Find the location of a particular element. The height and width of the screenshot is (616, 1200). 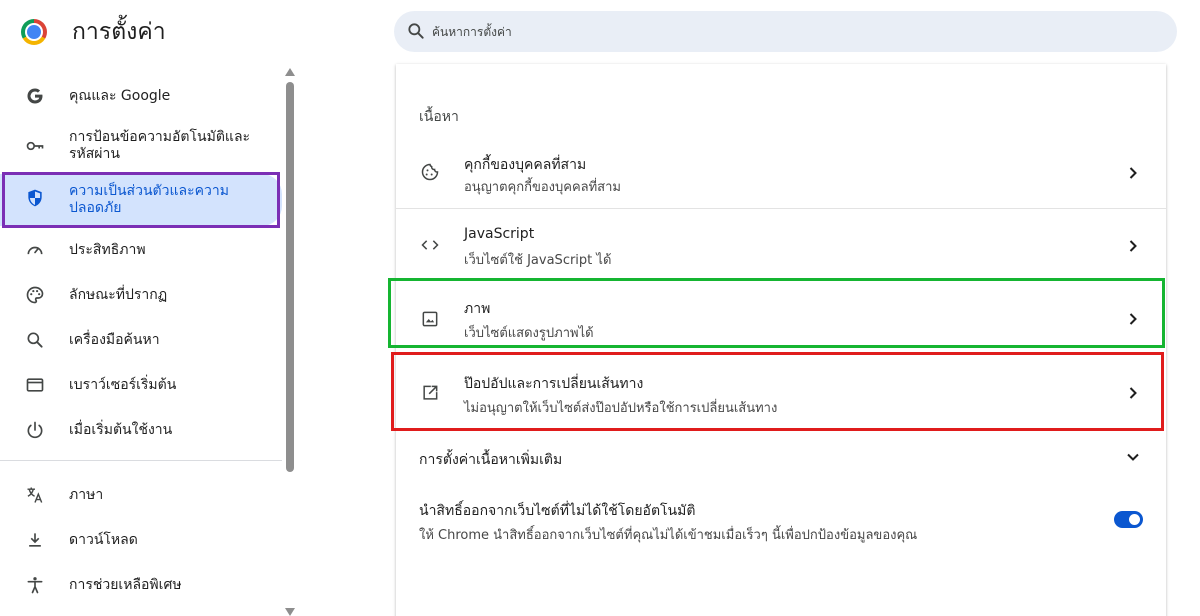

sidebar-item-appearance: ลักษณะที่ปรากฏ is located at coordinates (141, 295).